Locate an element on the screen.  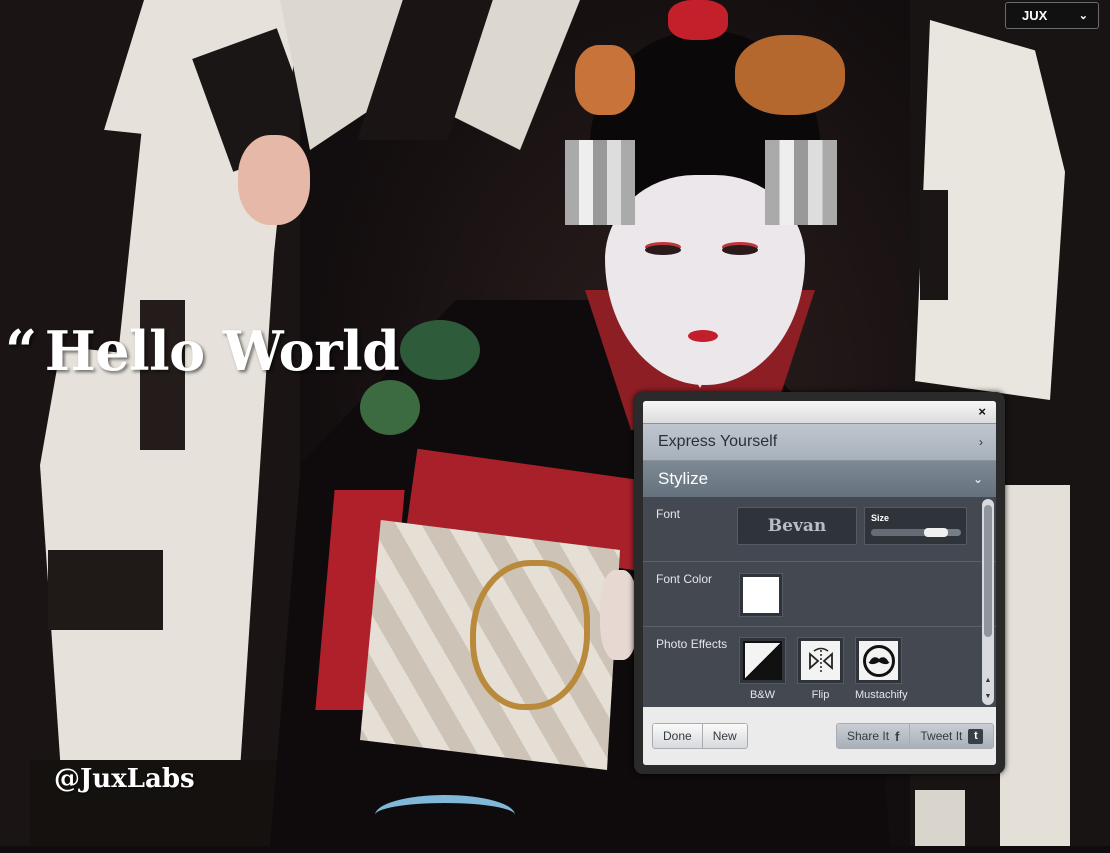
stylize-body: Font Bevan Size Font Color Photo Effects is located at coordinates (819, 602).